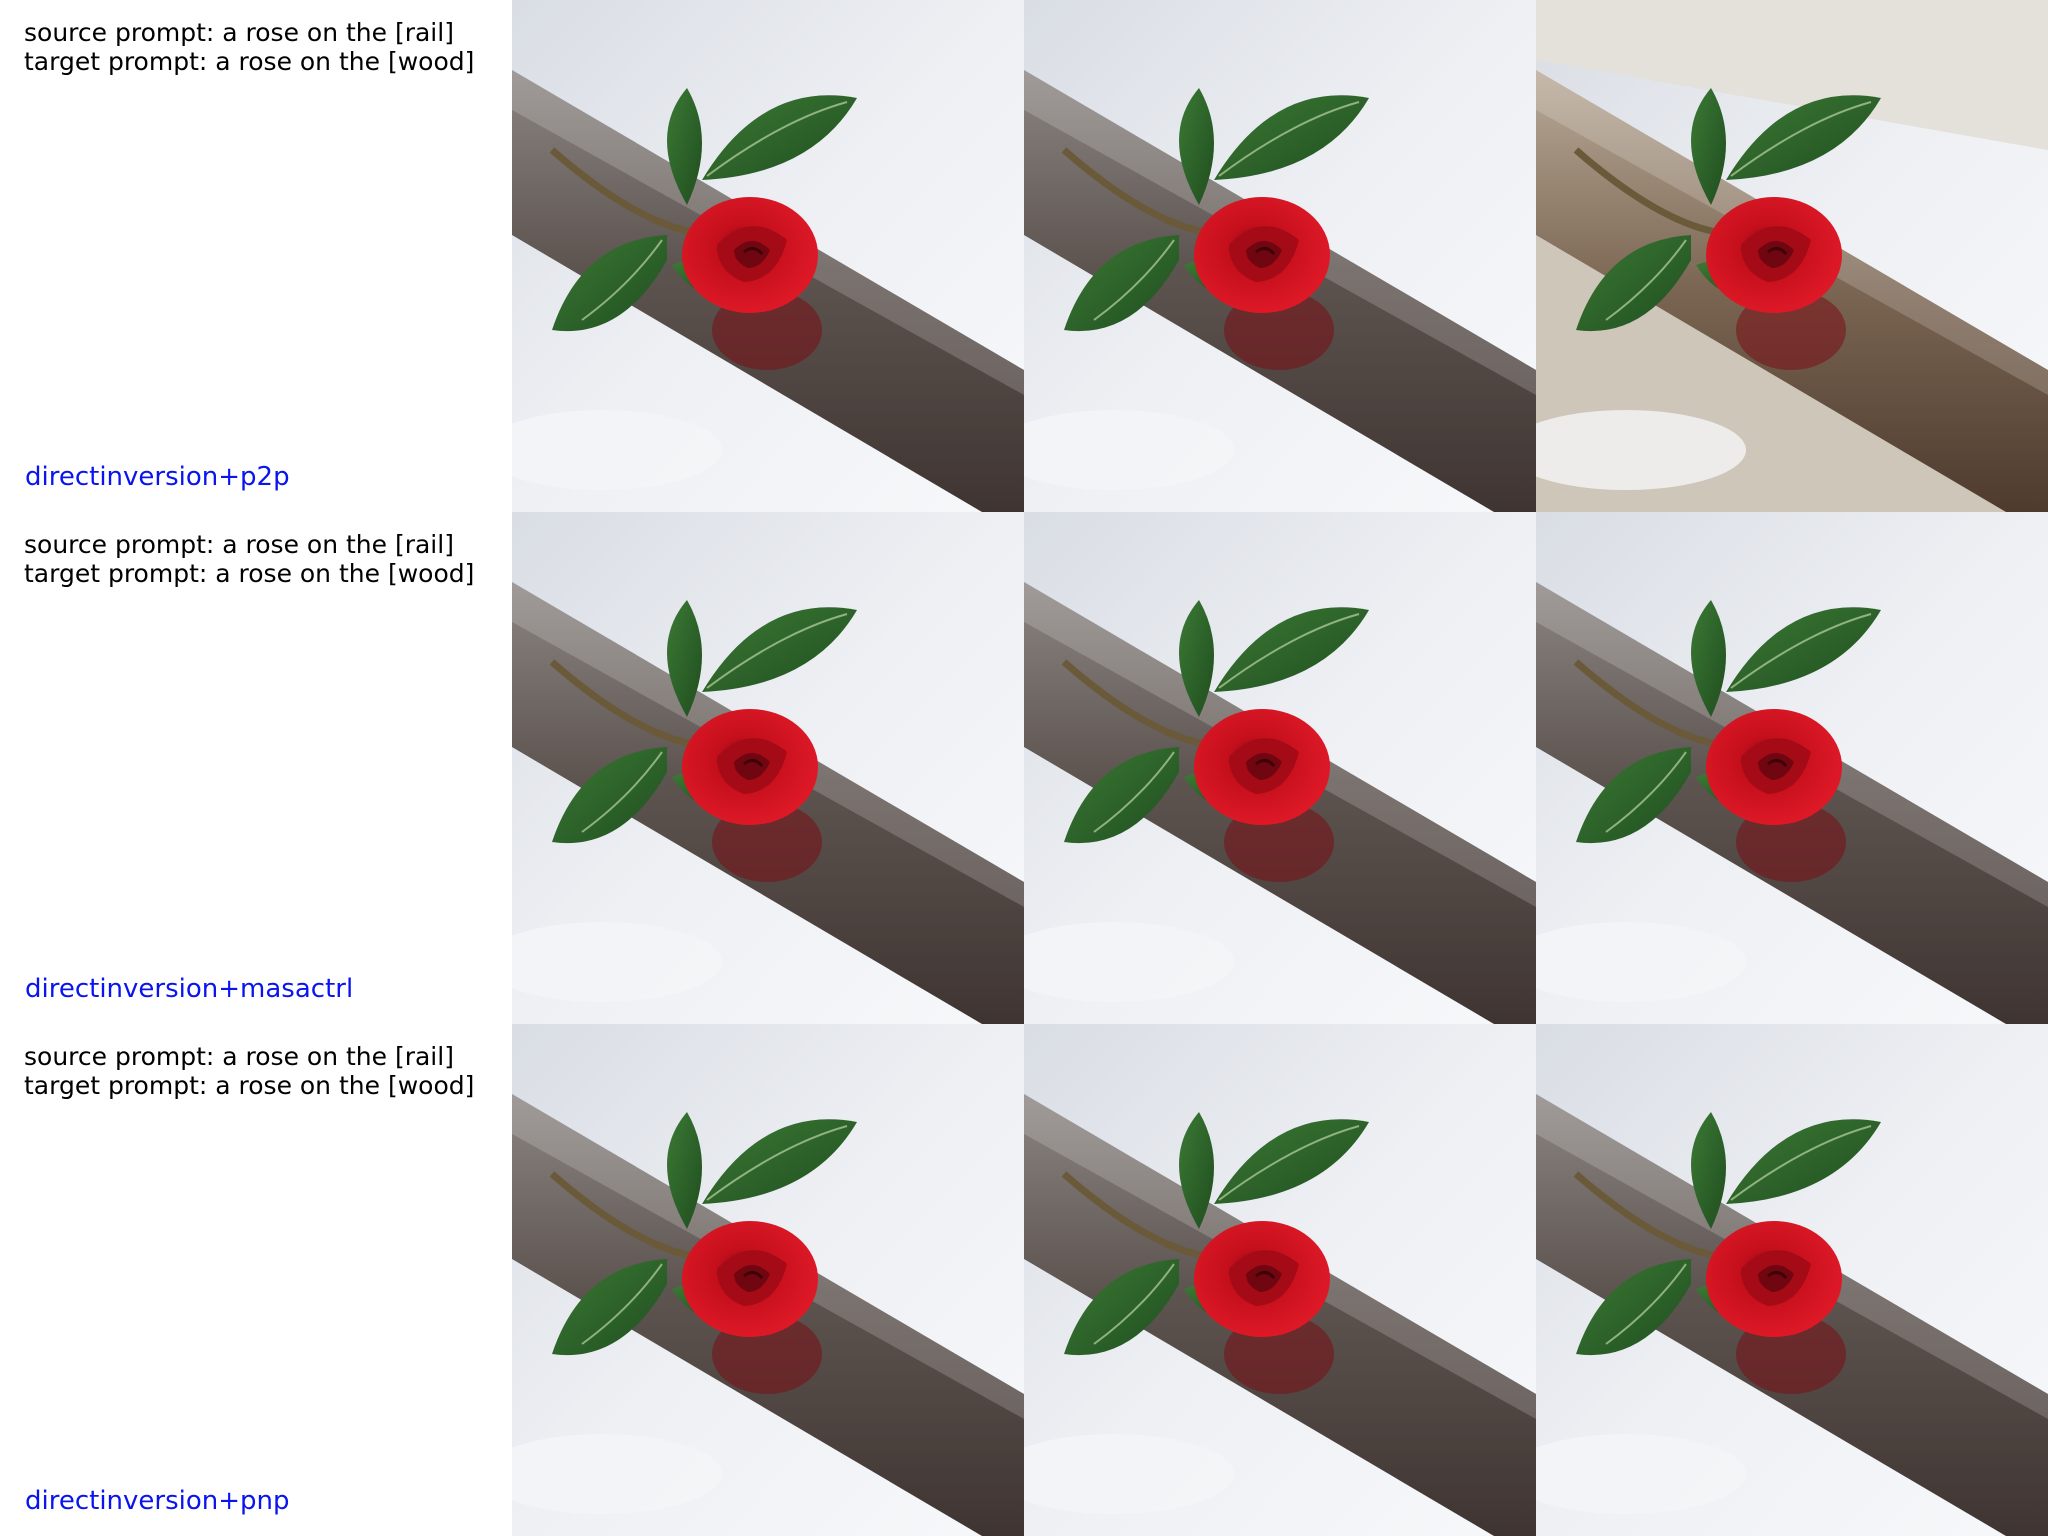  Describe the element at coordinates (157, 1501) in the screenshot. I see `method-label: directinversion+pnp` at that location.